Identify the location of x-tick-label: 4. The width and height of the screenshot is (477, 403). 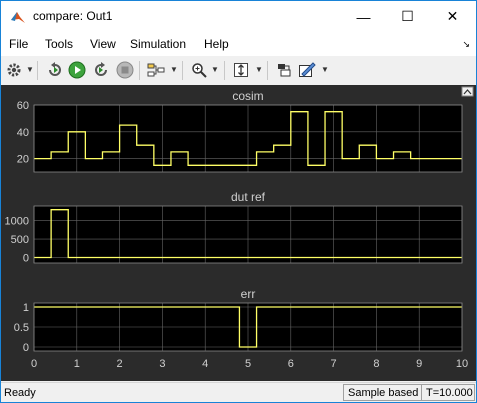
(205, 364).